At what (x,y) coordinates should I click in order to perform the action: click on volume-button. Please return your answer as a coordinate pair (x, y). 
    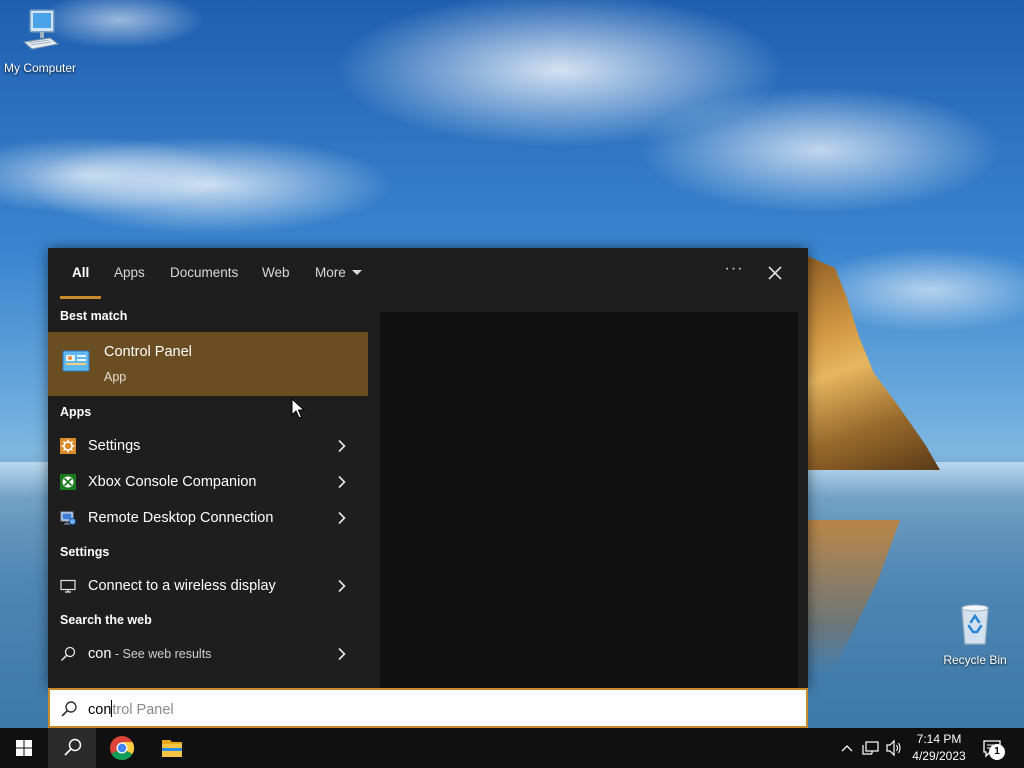
    Looking at the image, I should click on (894, 748).